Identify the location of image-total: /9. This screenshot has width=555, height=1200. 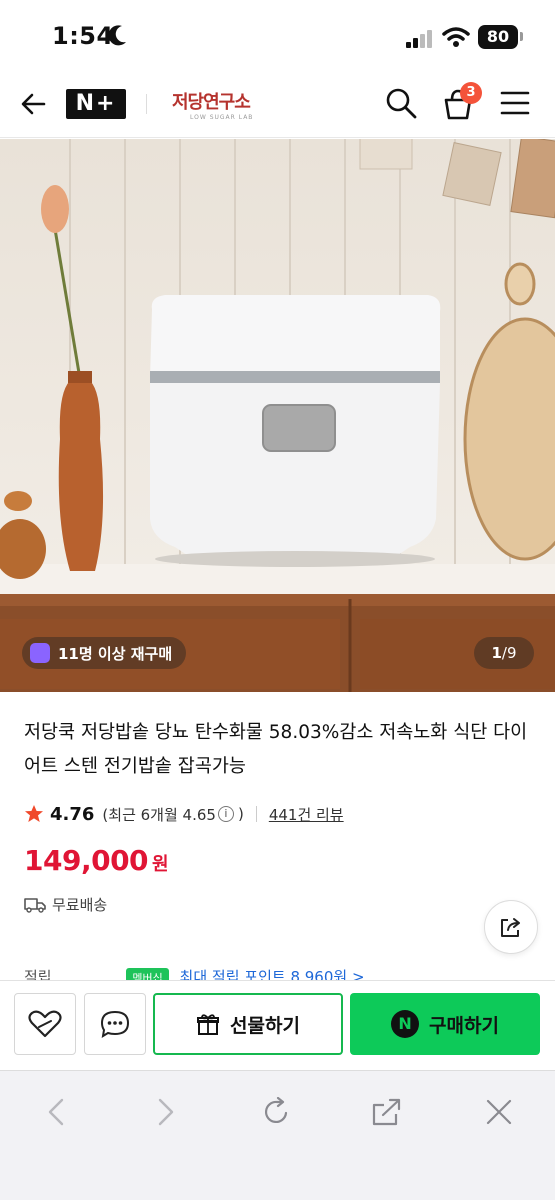
(509, 653).